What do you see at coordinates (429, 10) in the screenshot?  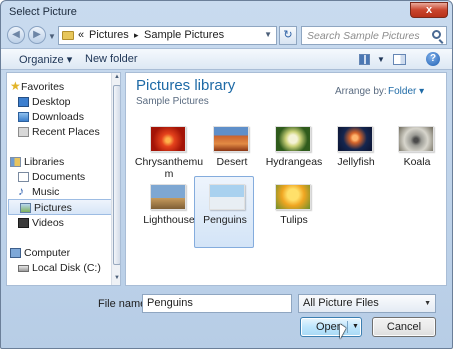 I see `close-button: x` at bounding box center [429, 10].